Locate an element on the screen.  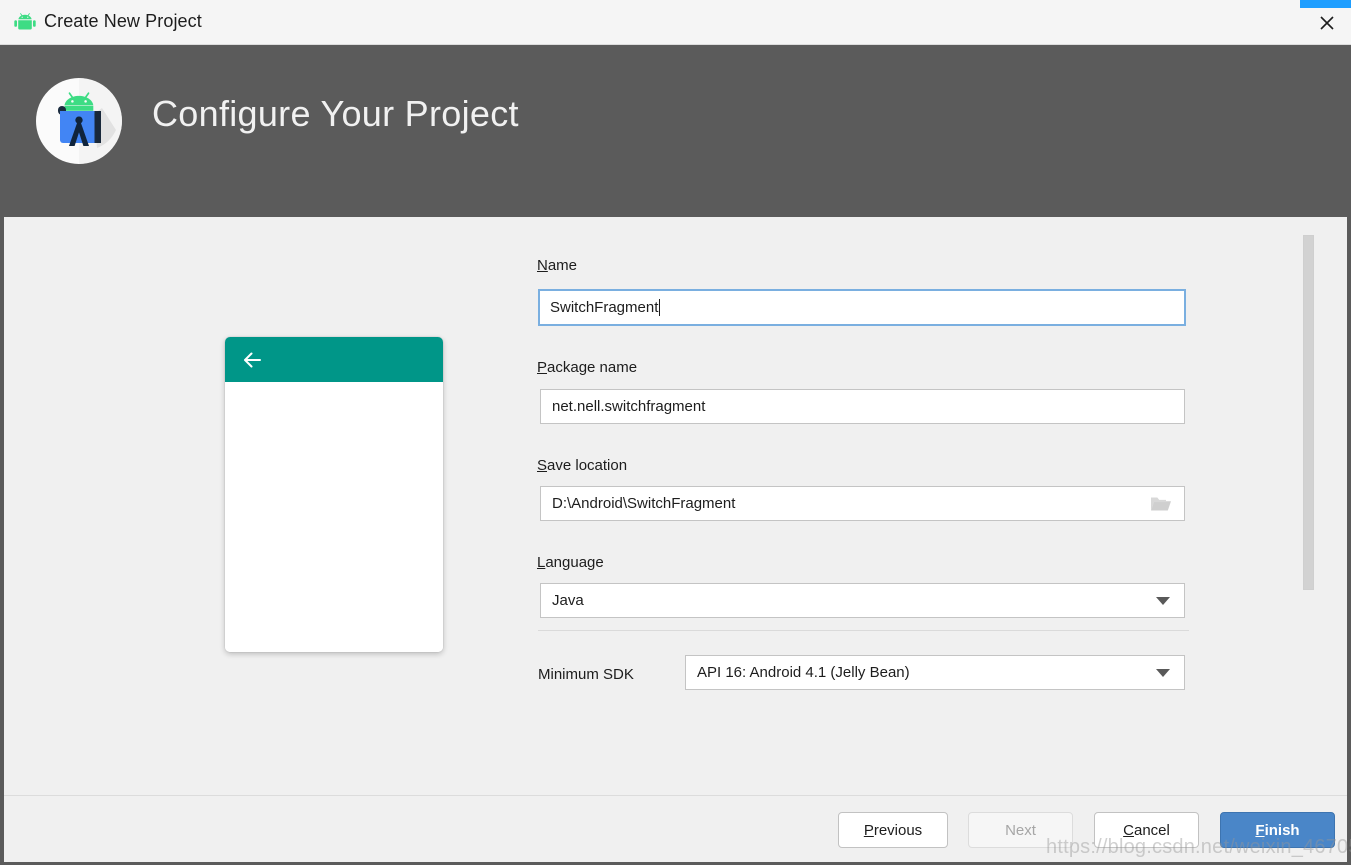
package-name-input: net.nell.switchfragment is located at coordinates (862, 406).